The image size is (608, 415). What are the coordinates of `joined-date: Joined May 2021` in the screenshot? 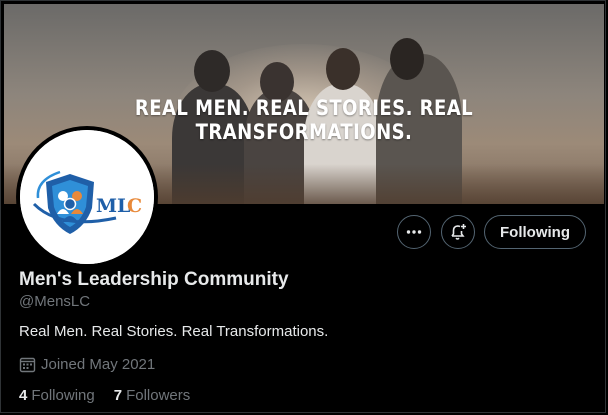 It's located at (87, 364).